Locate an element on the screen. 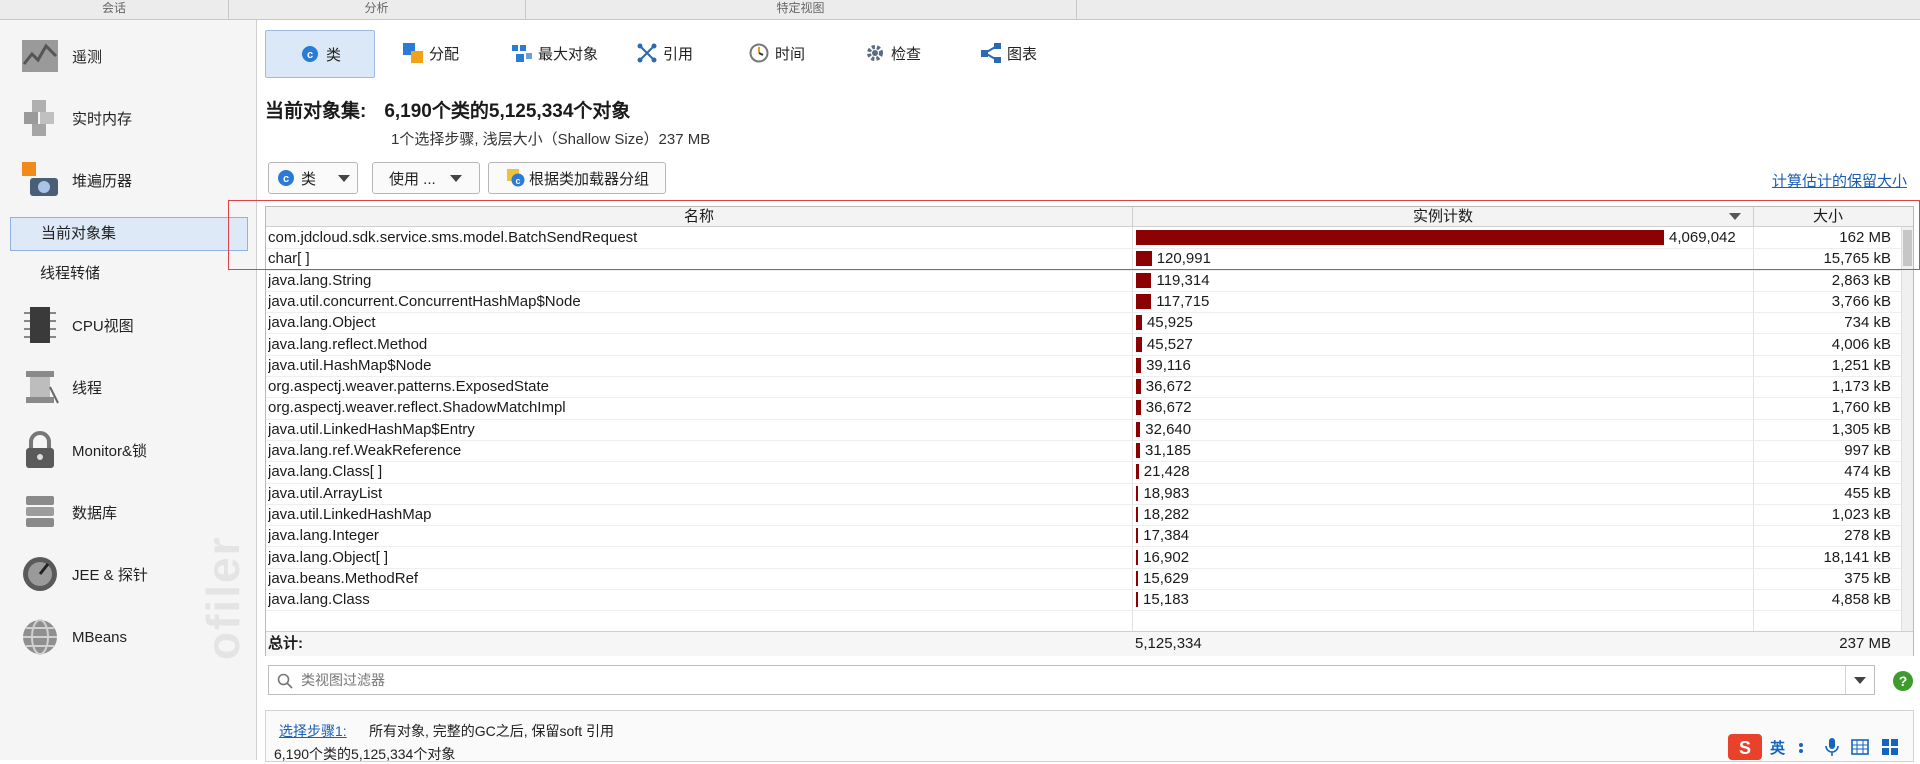 The image size is (1920, 764). instance-count-value: 17,384 is located at coordinates (1166, 536).